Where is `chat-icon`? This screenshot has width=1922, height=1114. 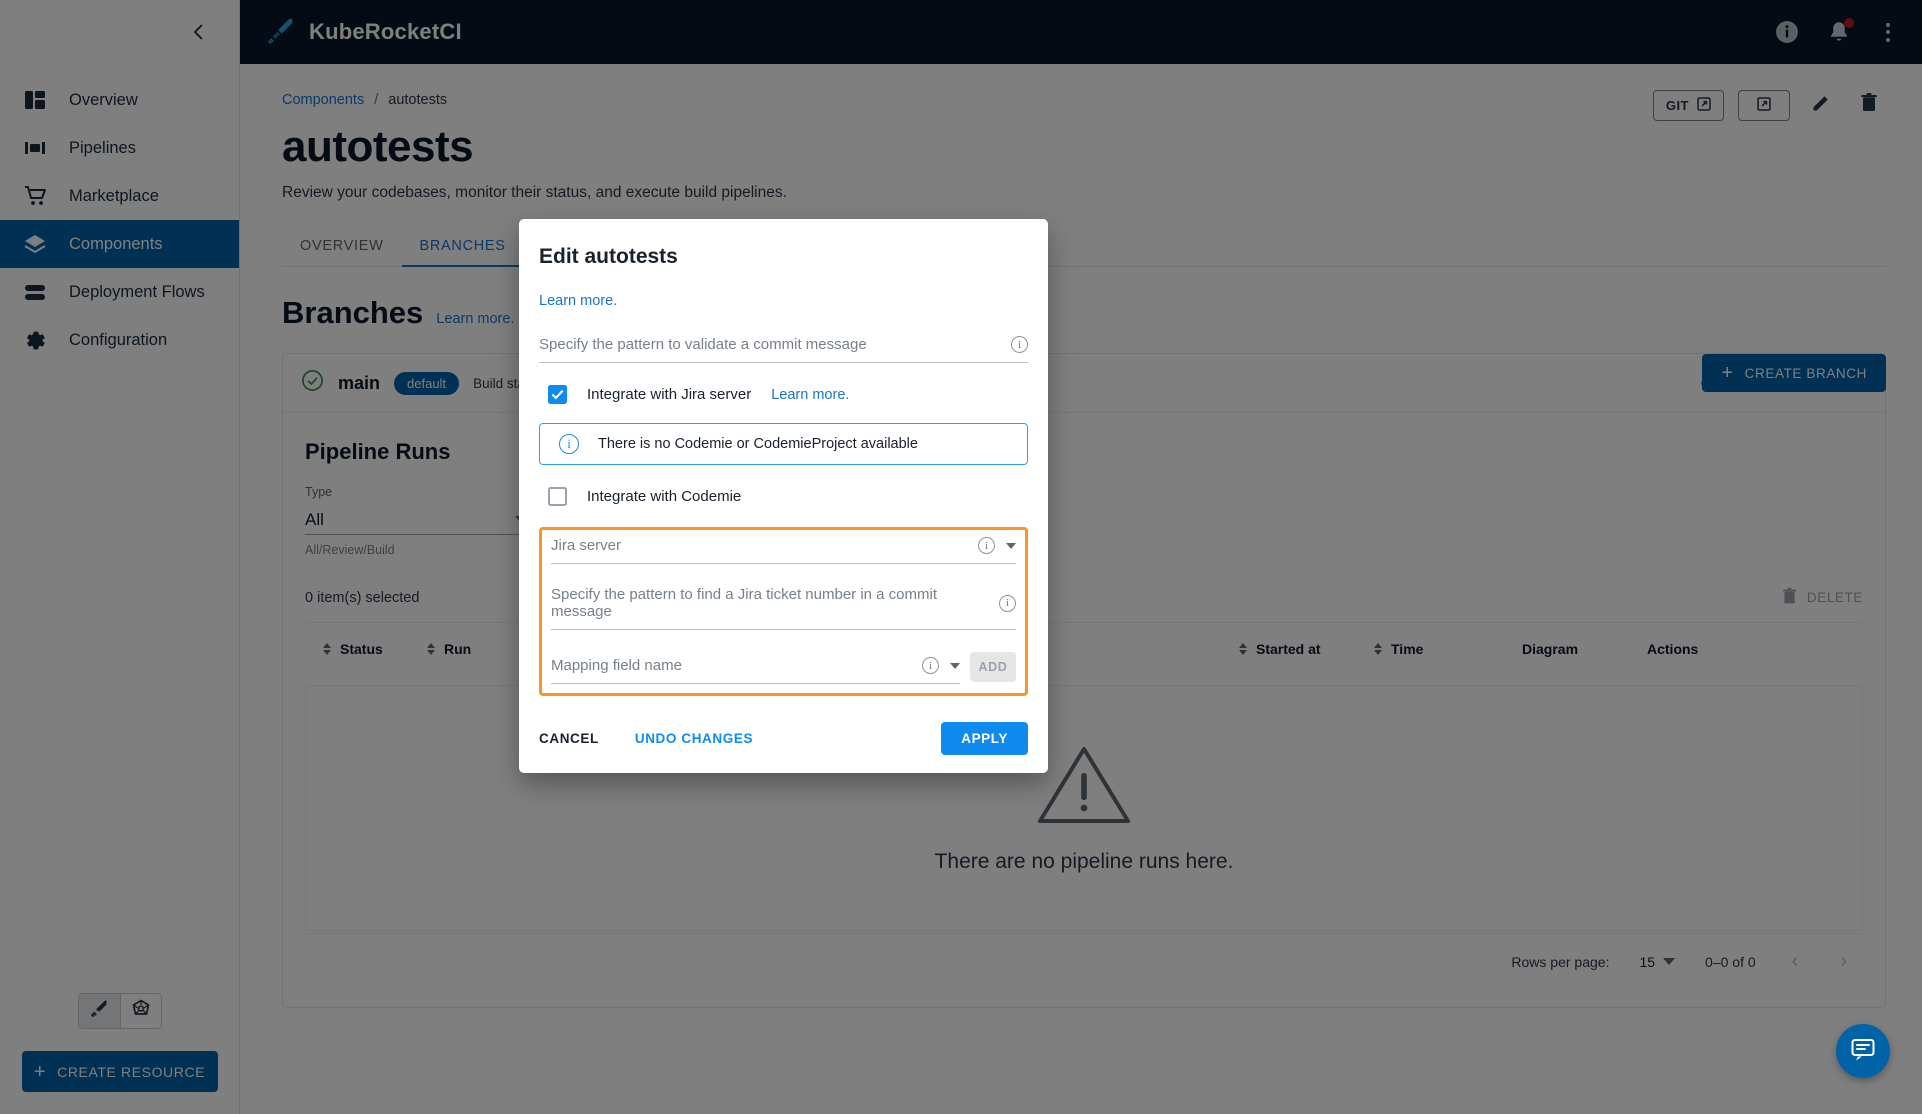 chat-icon is located at coordinates (1863, 1051).